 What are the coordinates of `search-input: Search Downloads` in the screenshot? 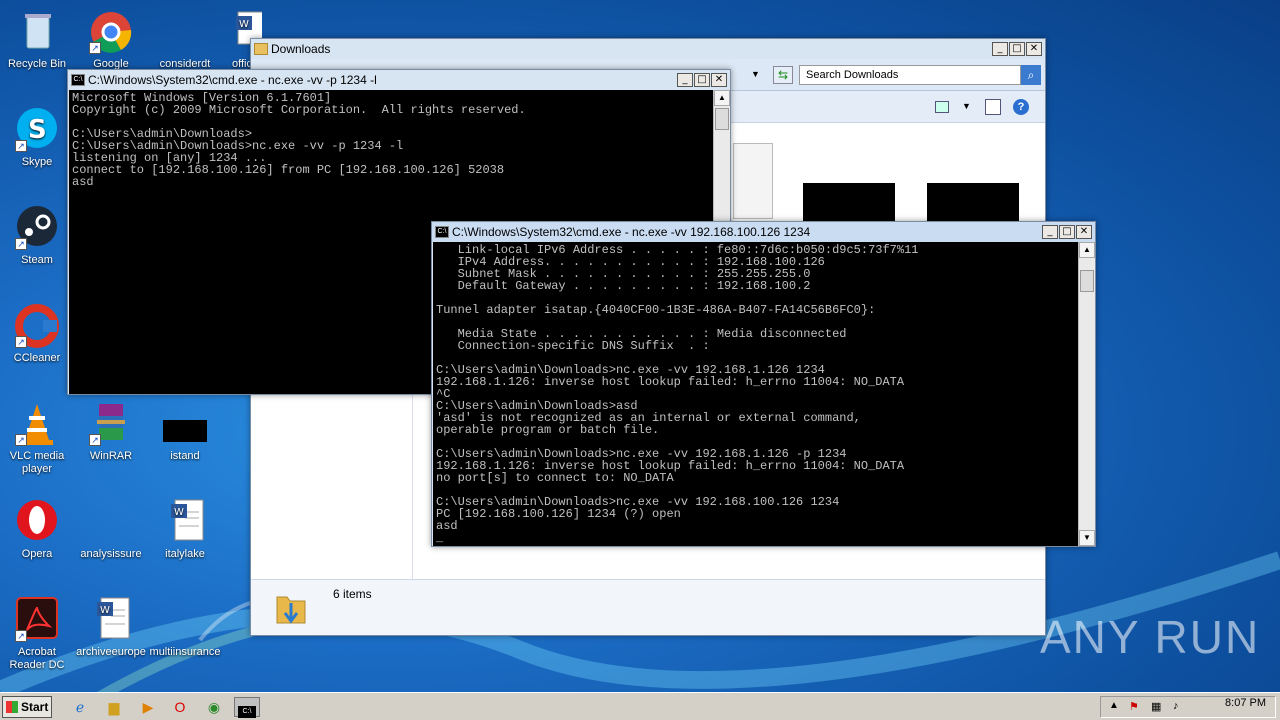 It's located at (910, 75).